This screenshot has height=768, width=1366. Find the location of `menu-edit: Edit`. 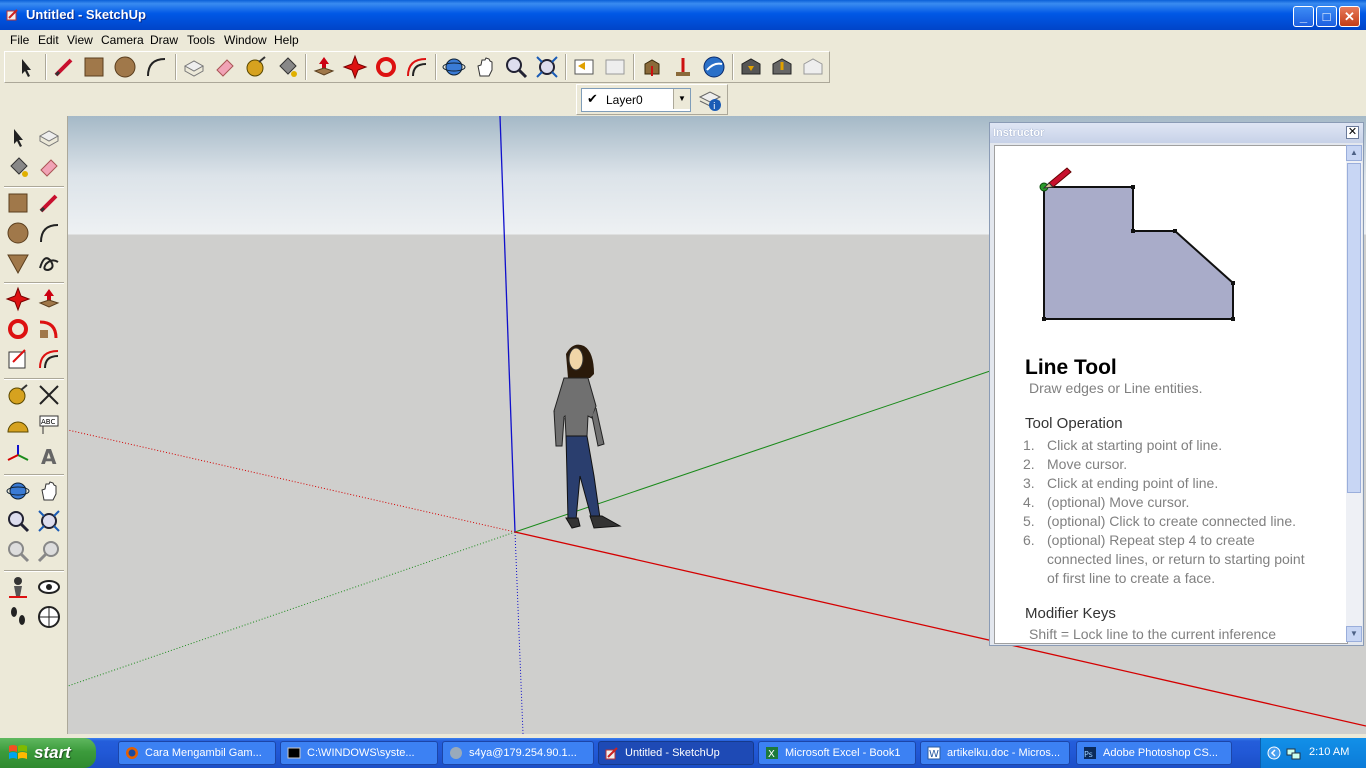

menu-edit: Edit is located at coordinates (48, 40).